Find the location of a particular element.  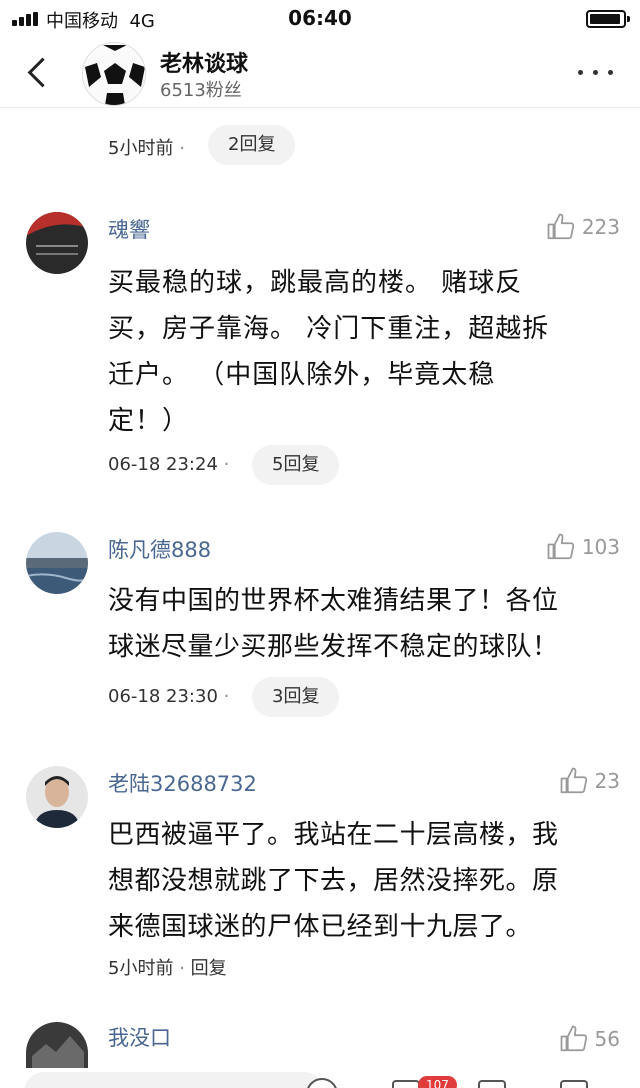

author-fans-count: 6513粉丝 is located at coordinates (201, 90).